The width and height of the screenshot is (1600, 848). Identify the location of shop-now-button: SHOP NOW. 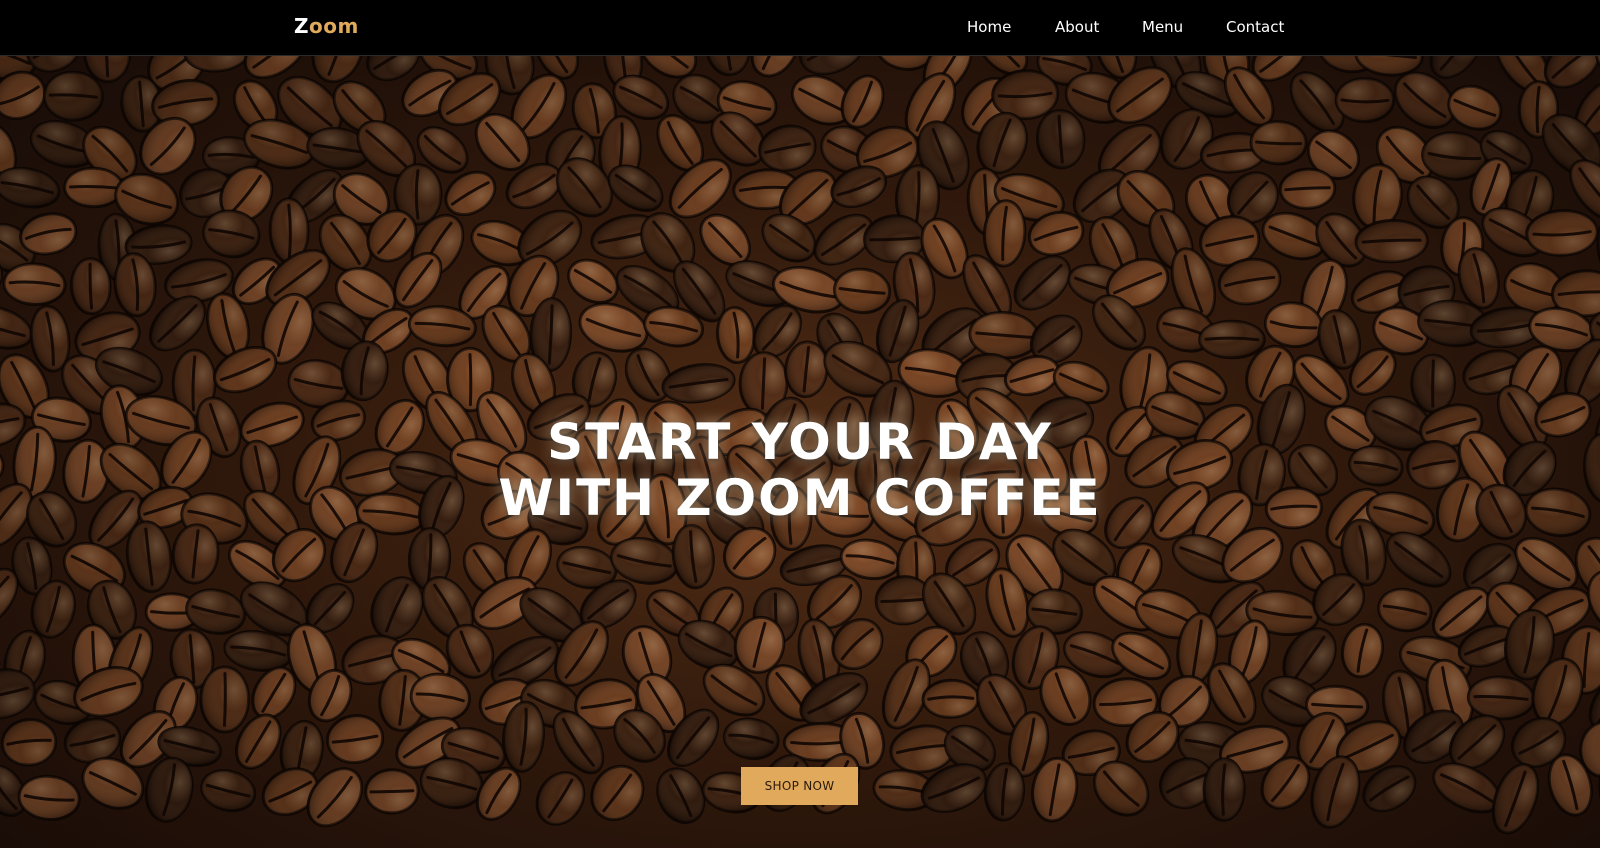
(799, 786).